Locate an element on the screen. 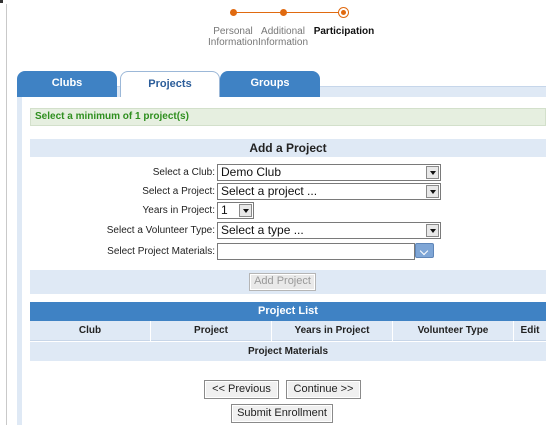  submit-enrollment-button: Submit Enrollment is located at coordinates (282, 413).